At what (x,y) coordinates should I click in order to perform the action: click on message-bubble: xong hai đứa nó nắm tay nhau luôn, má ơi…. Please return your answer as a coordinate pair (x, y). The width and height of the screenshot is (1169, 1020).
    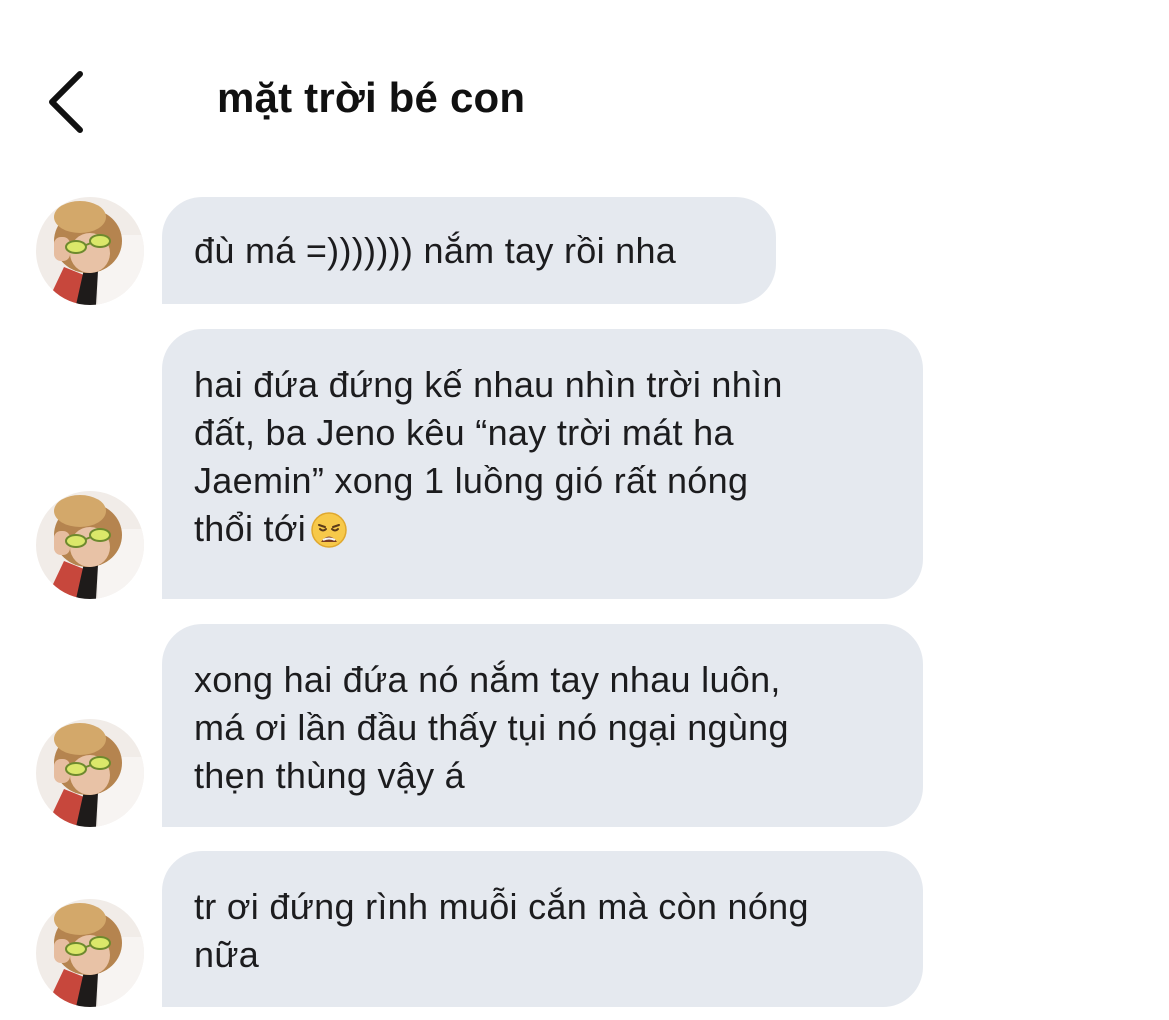
    Looking at the image, I should click on (542, 725).